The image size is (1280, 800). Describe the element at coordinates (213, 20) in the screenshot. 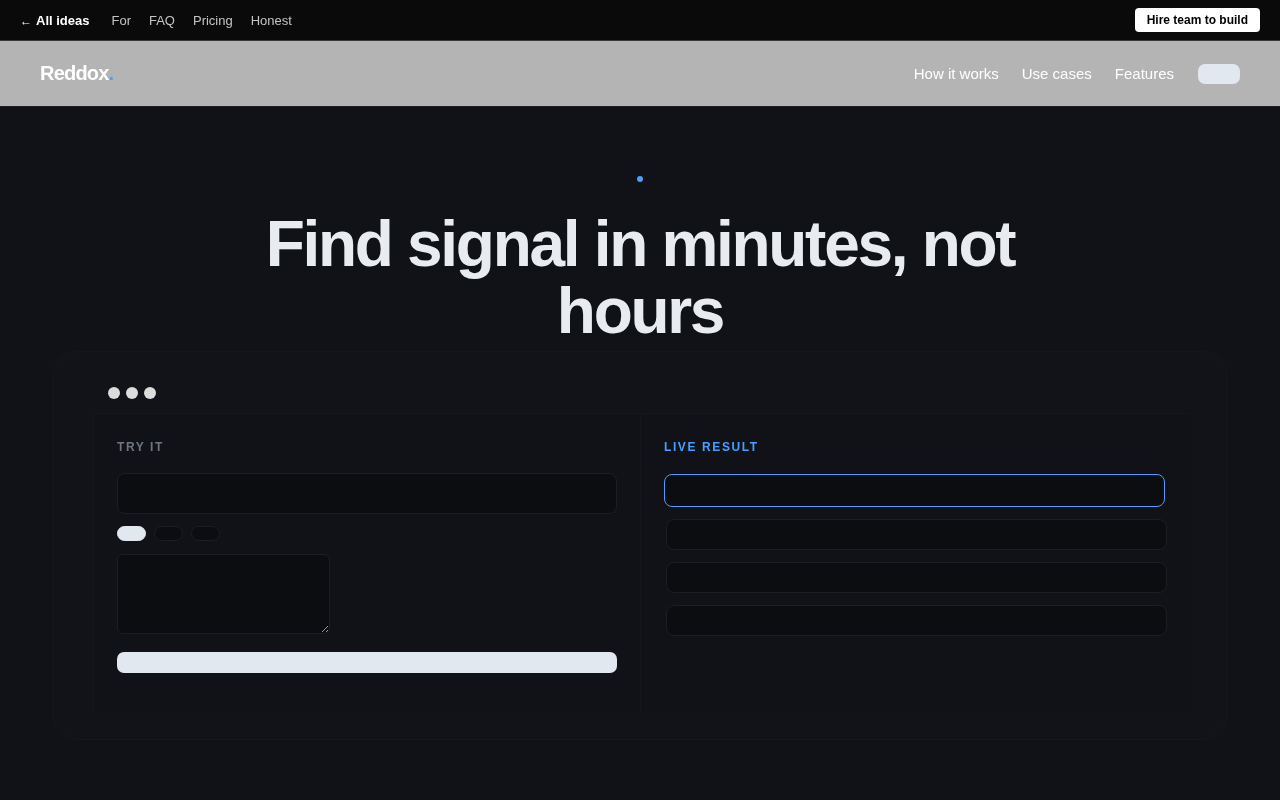

I see `top-nav-link: Pricing` at that location.